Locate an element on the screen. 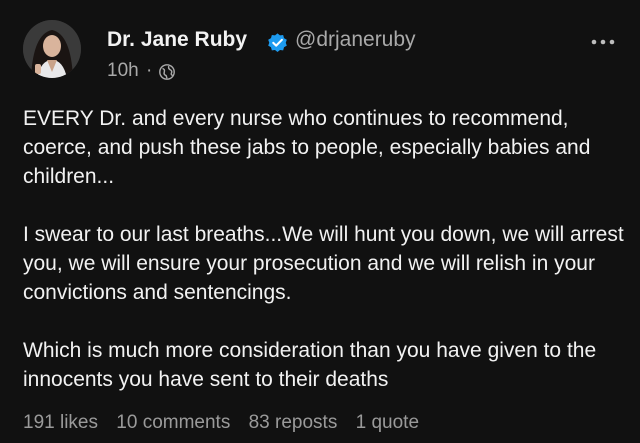 The image size is (640, 443). author-handle: @drjaneruby is located at coordinates (355, 40).